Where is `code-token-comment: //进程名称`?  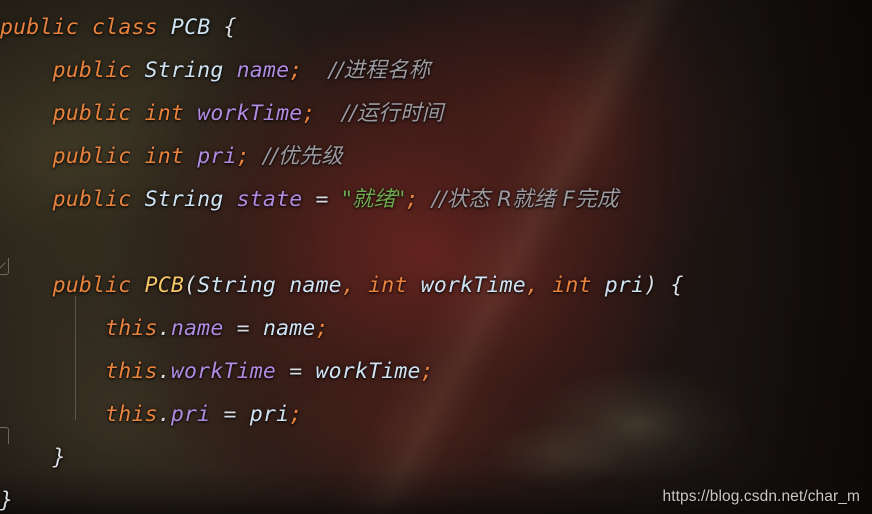
code-token-comment: //进程名称 is located at coordinates (379, 70).